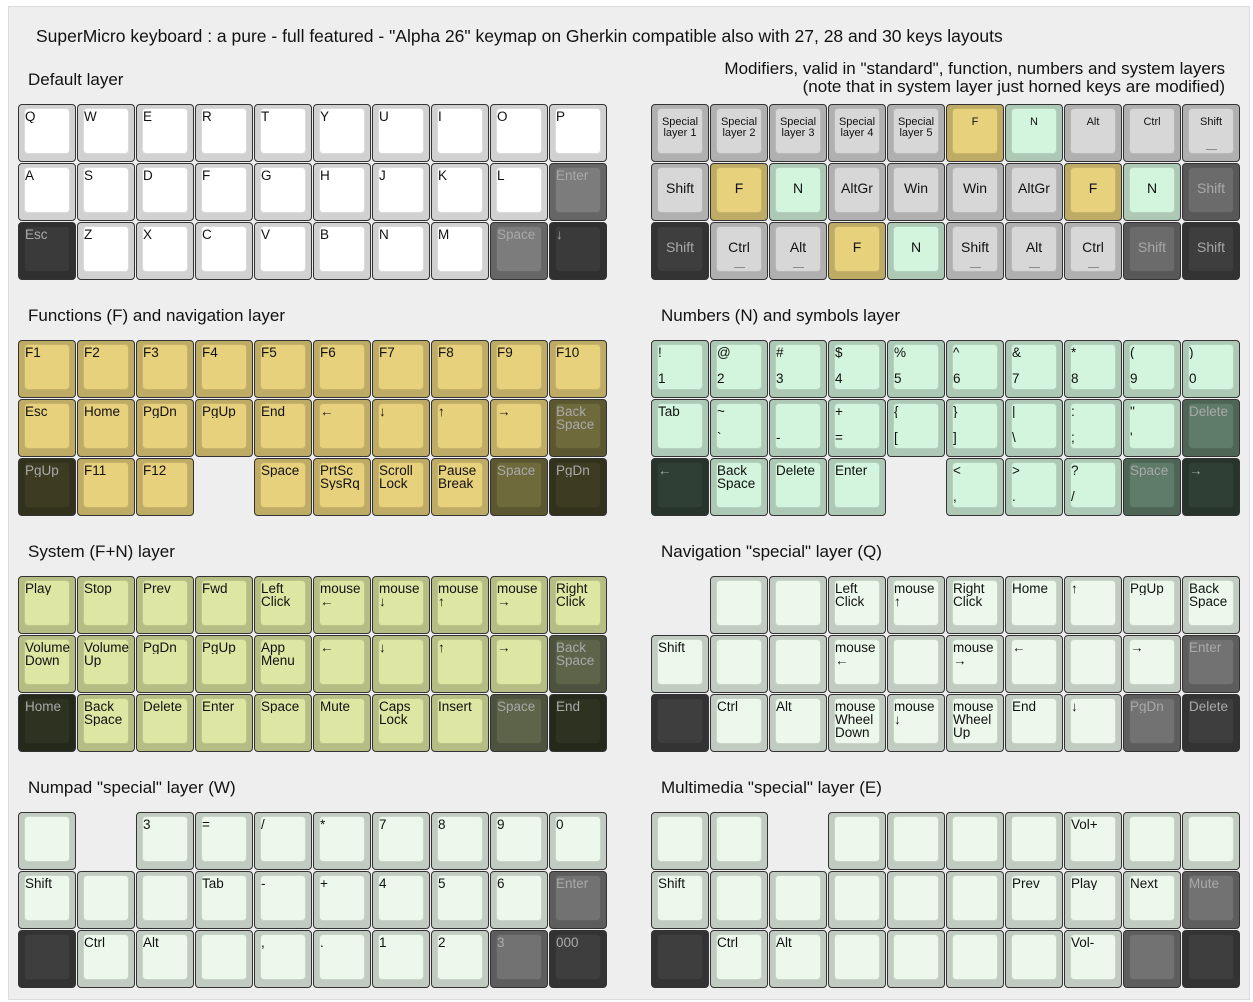  I want to click on key-modifiers-r2c1-ctrl: Ctrl, so click(739, 251).